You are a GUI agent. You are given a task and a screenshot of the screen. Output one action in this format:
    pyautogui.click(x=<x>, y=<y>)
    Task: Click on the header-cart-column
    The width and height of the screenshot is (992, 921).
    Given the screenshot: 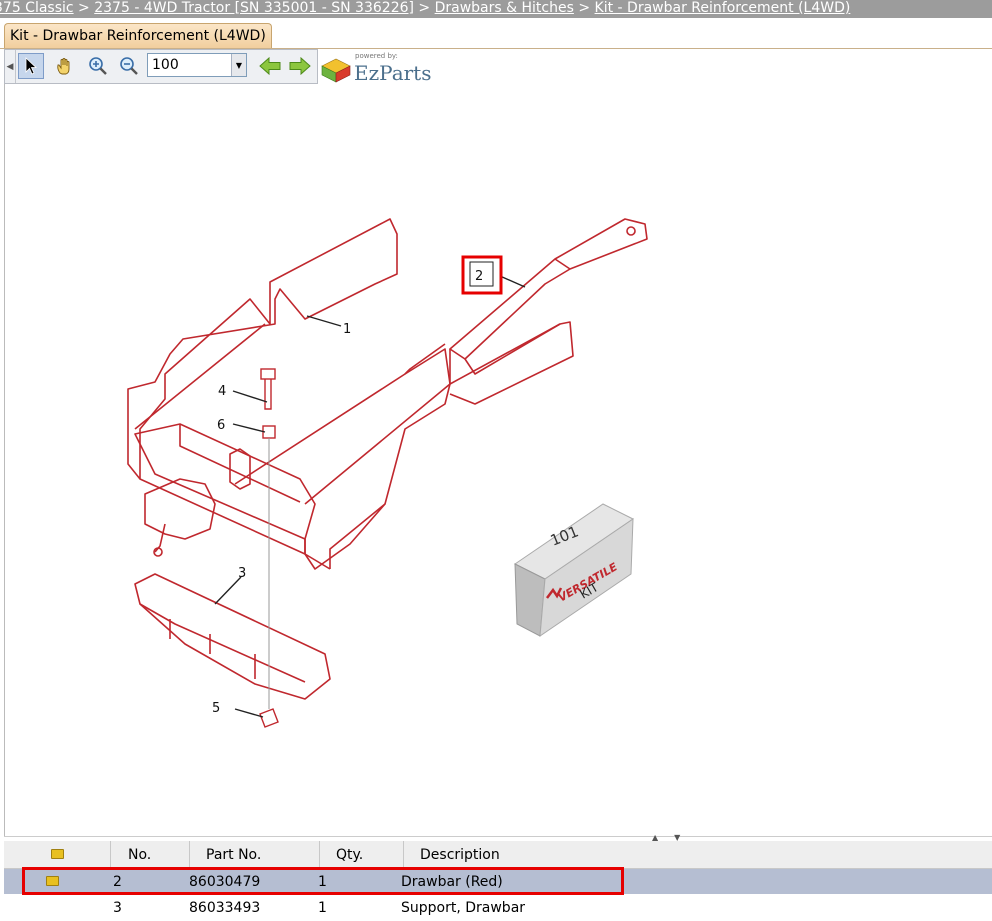 What is the action you would take?
    pyautogui.click(x=57, y=854)
    